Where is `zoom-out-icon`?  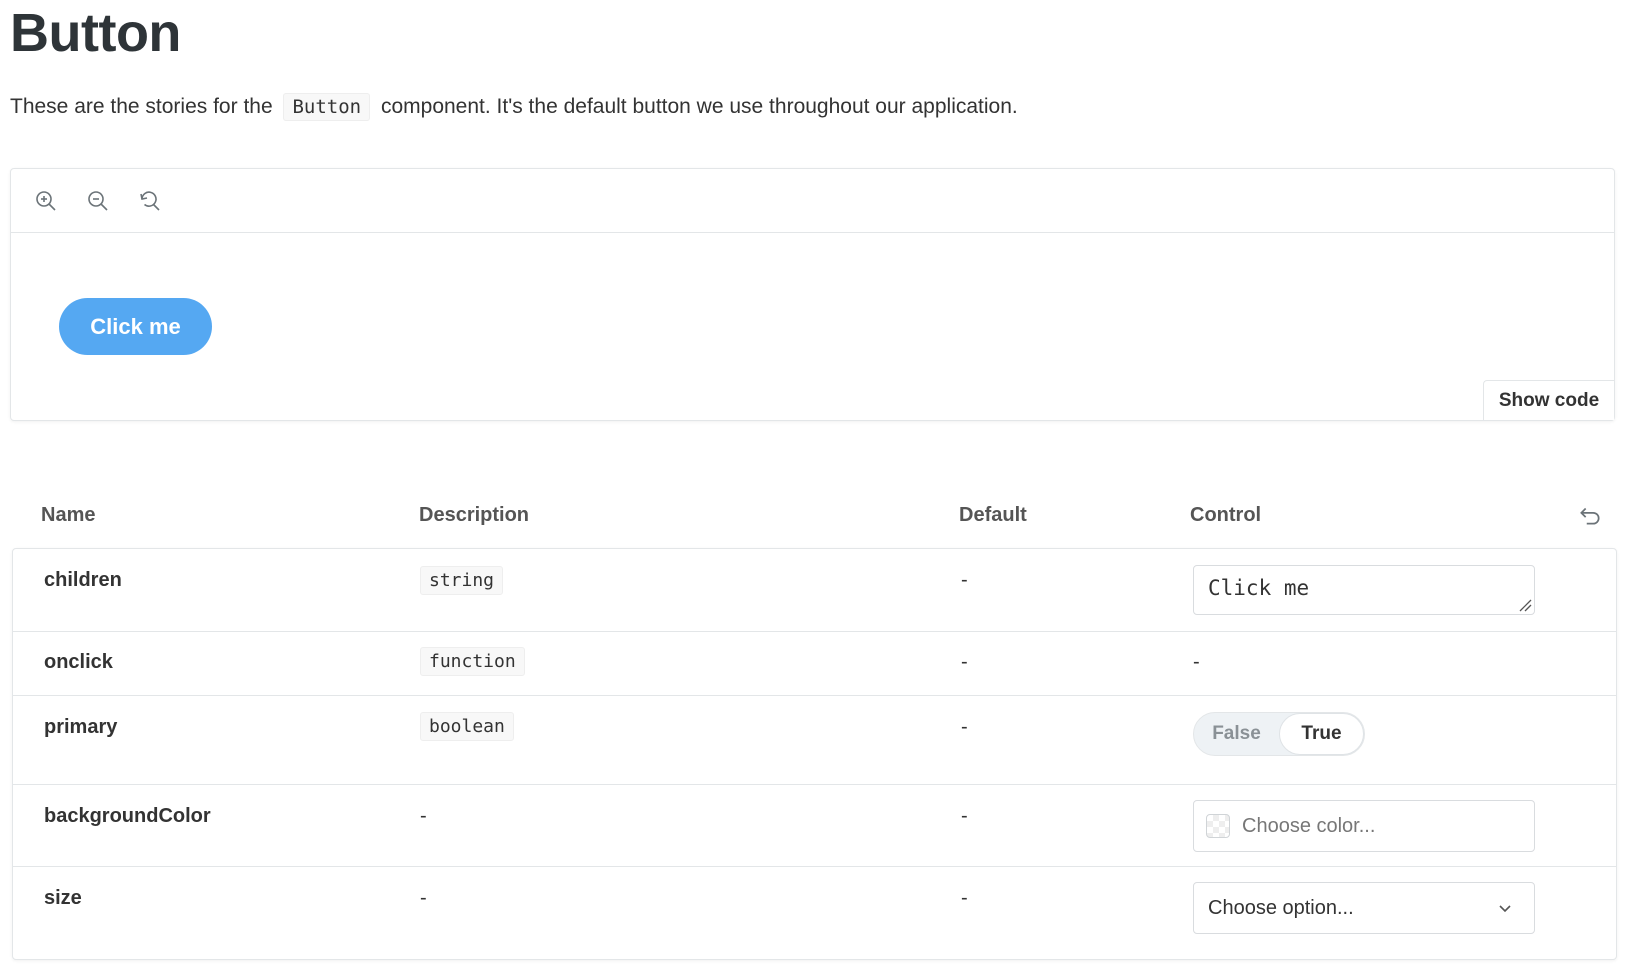 zoom-out-icon is located at coordinates (98, 200).